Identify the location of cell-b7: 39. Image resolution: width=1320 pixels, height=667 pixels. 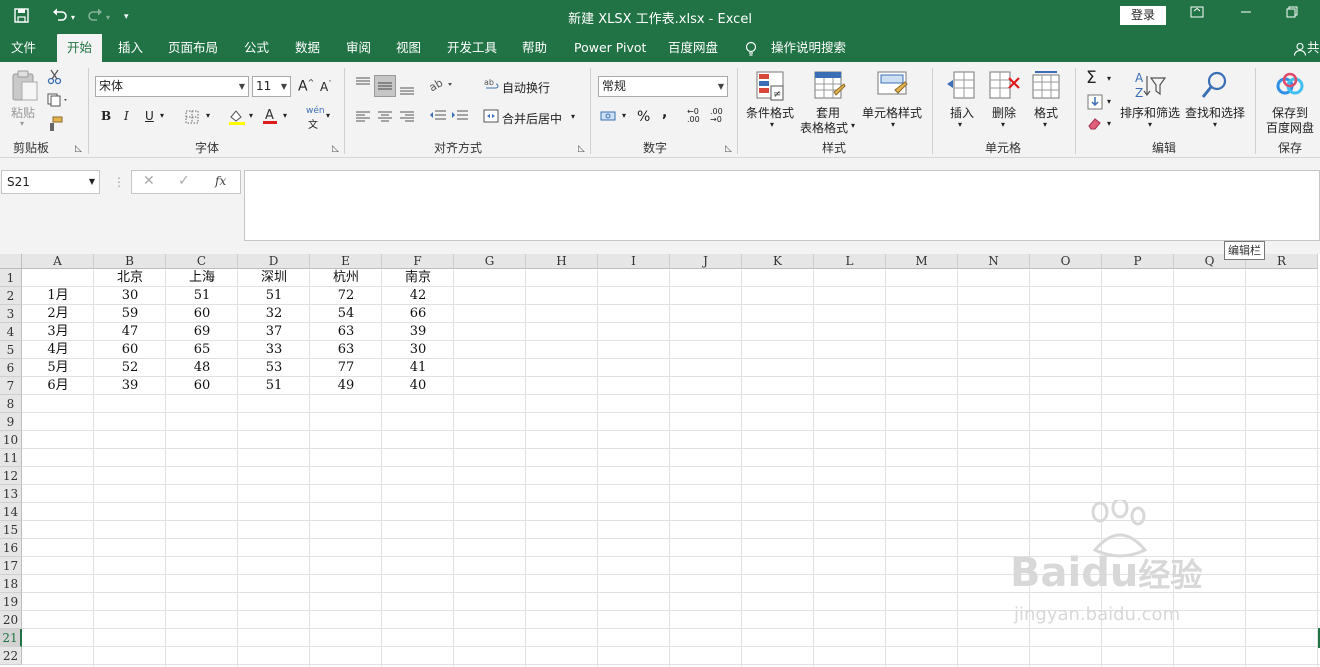
(130, 386).